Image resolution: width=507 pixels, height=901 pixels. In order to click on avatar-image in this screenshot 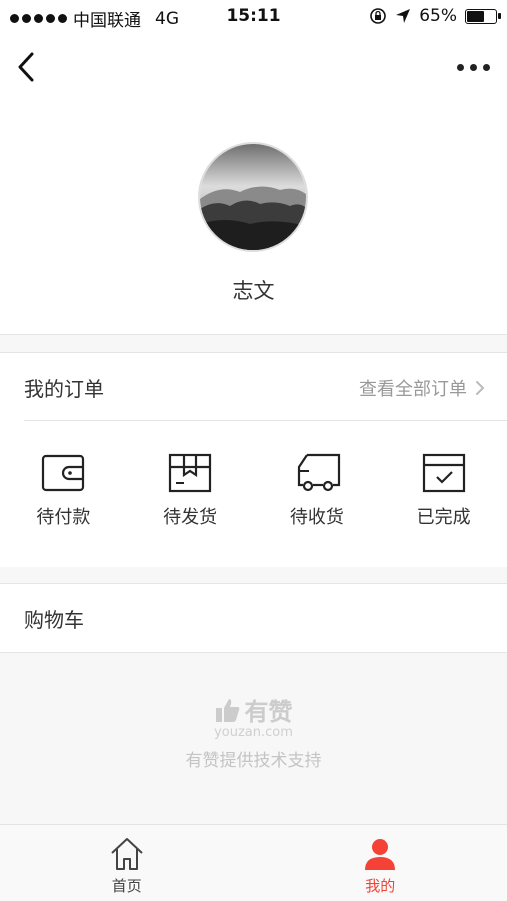, I will do `click(253, 197)`.